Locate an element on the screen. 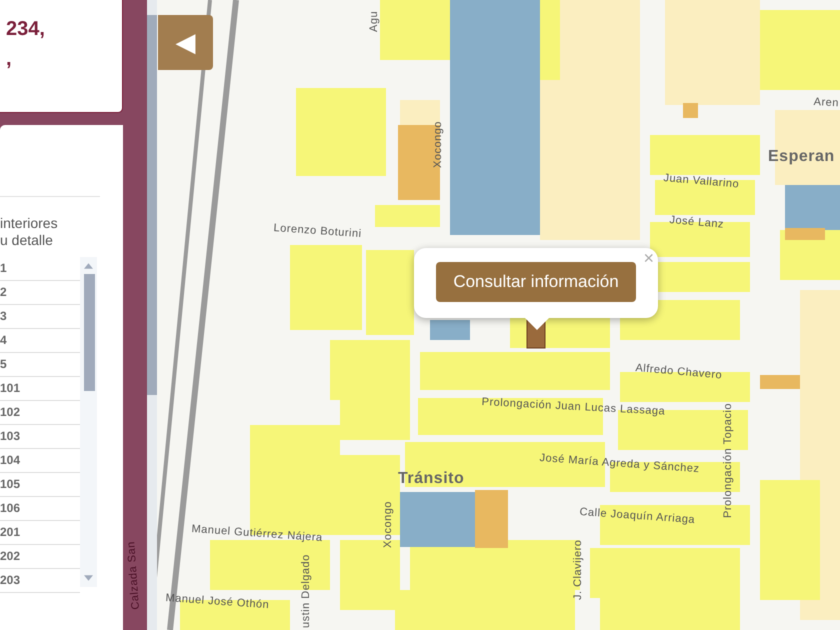  district-label: Esperan is located at coordinates (801, 157).